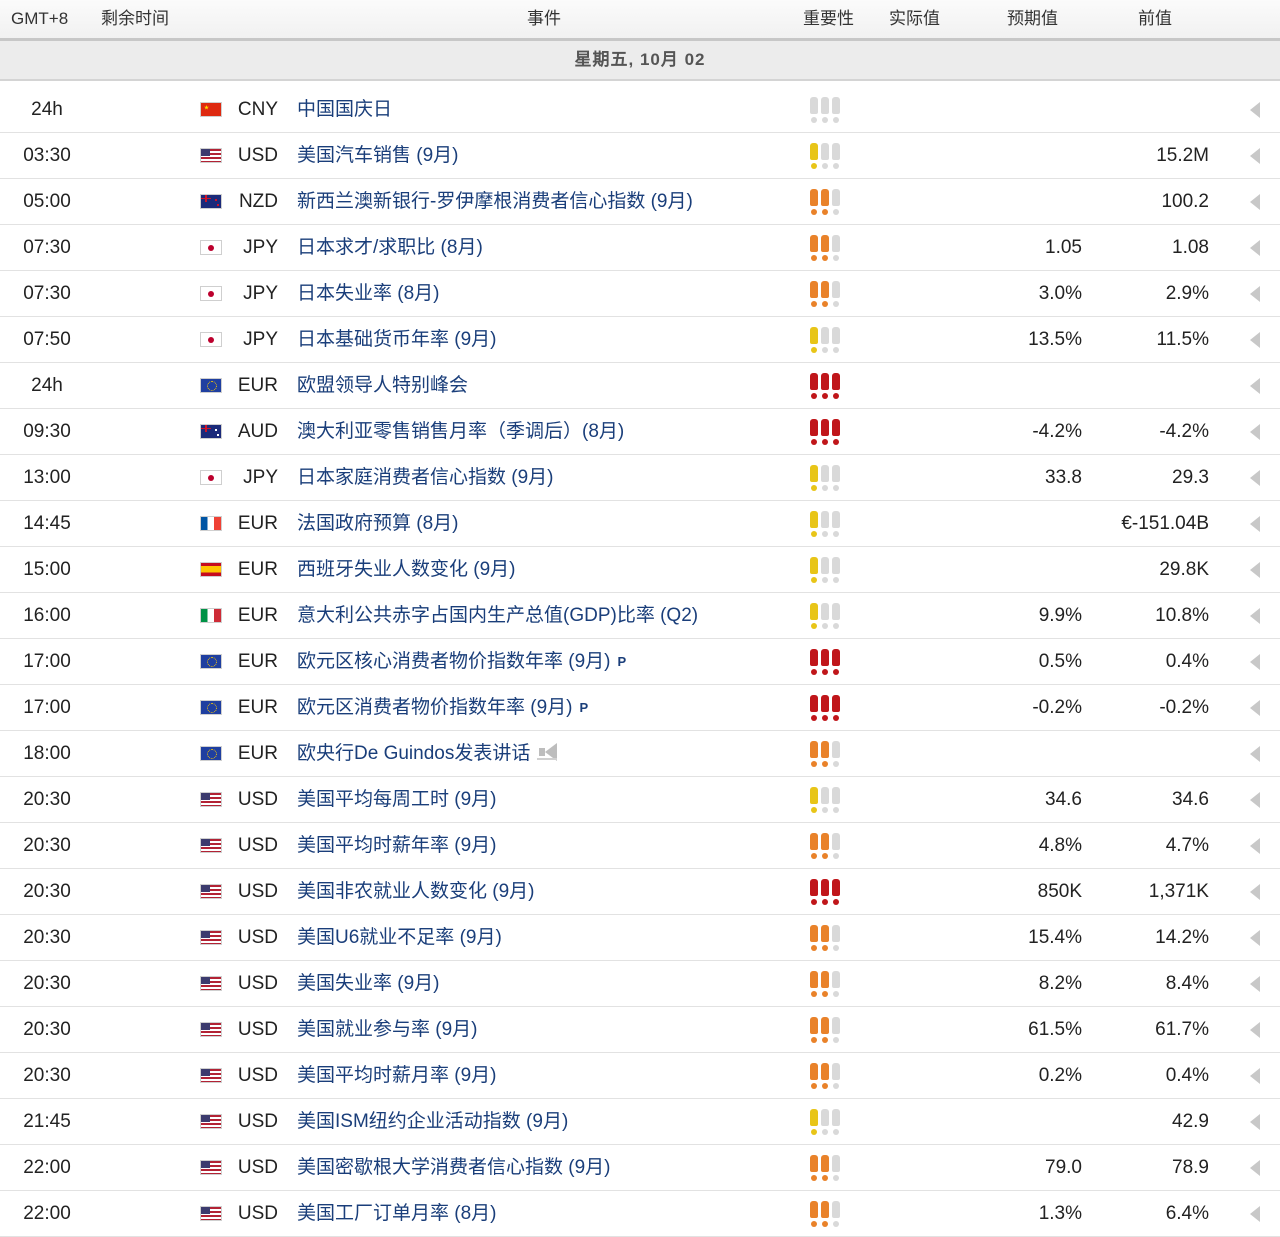  I want to click on event-link: 日本失业率 (8月), so click(368, 293).